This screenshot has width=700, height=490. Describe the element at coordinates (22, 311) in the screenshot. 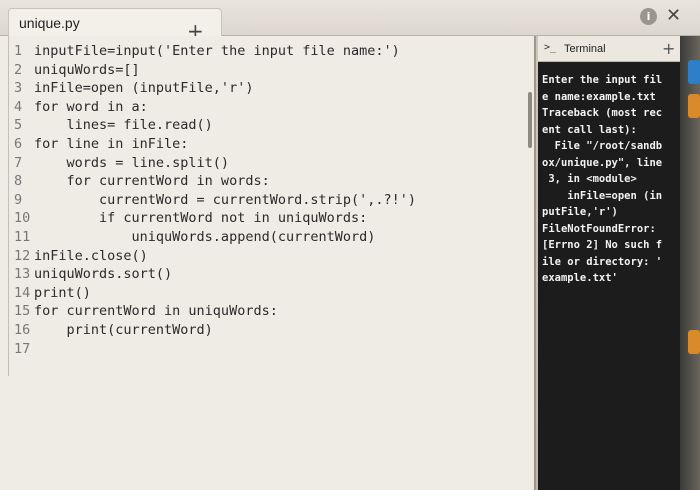

I see `line-number: 15` at that location.